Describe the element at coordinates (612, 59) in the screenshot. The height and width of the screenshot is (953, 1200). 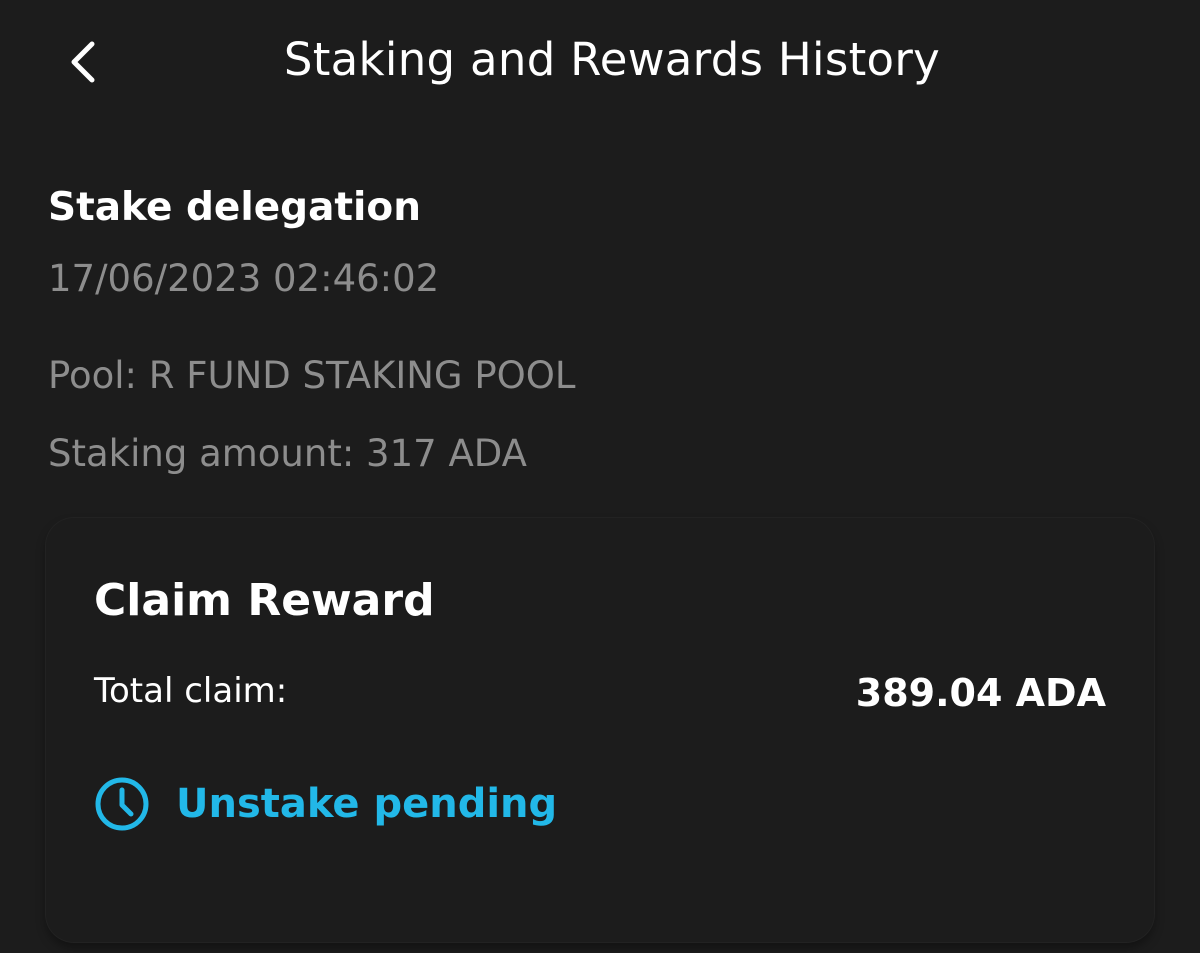
I see `page-title: Staking and Rewards History` at that location.